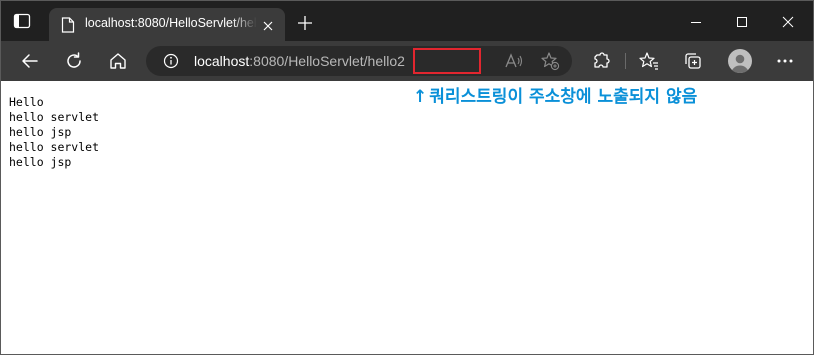 The image size is (814, 355). I want to click on collections-icon, so click(693, 61).